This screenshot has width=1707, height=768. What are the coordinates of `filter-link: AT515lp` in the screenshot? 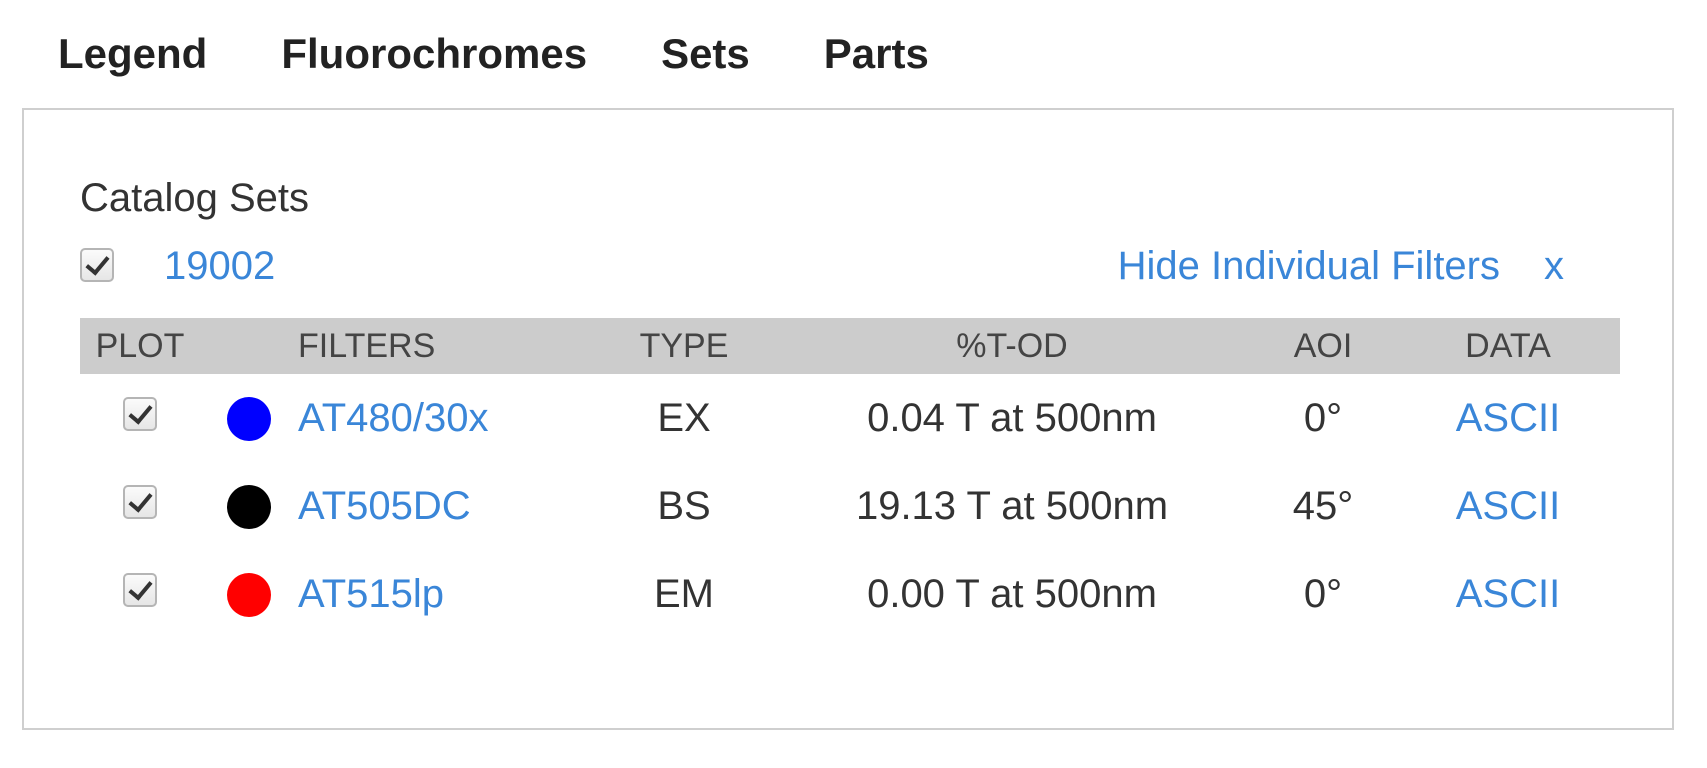 It's located at (371, 594).